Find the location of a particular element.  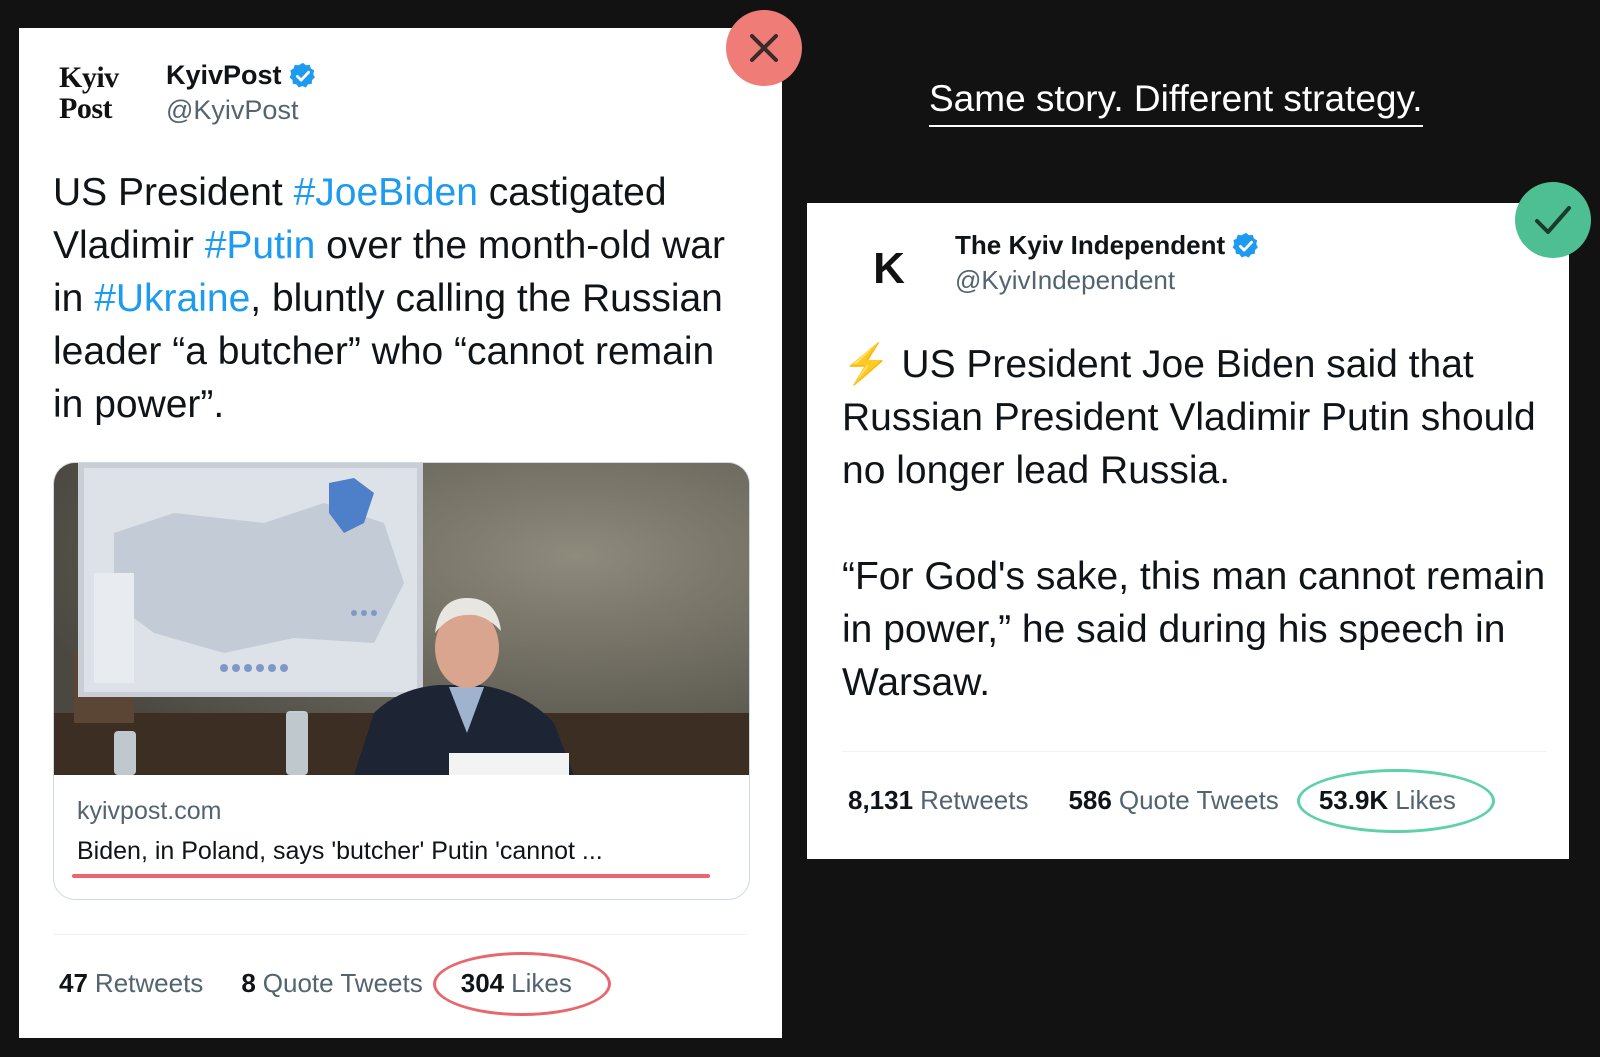

lightning-emoji-icon: ⚡ is located at coordinates (866, 364).